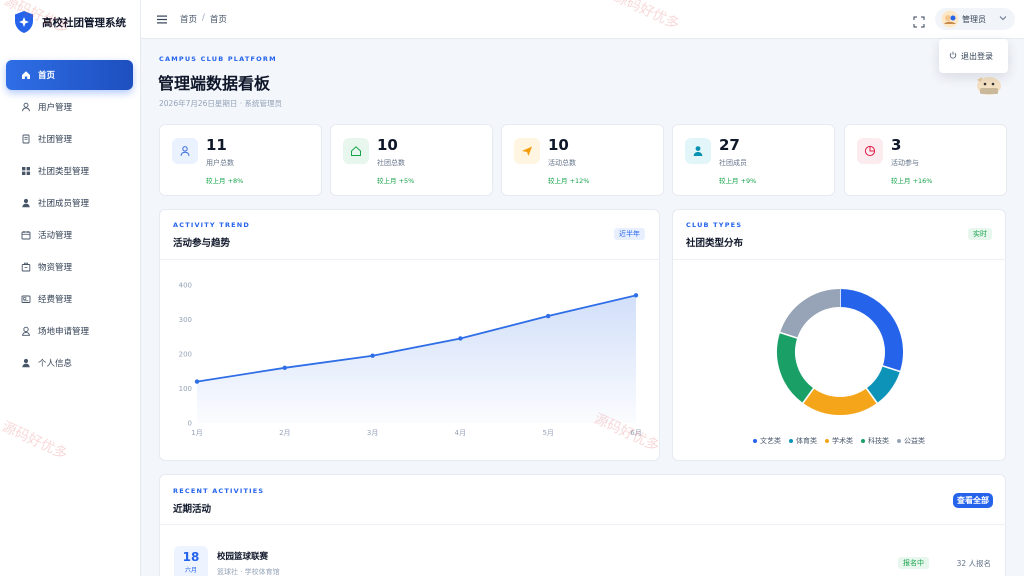 The width and height of the screenshot is (1024, 576). I want to click on pie-icon, so click(870, 151).